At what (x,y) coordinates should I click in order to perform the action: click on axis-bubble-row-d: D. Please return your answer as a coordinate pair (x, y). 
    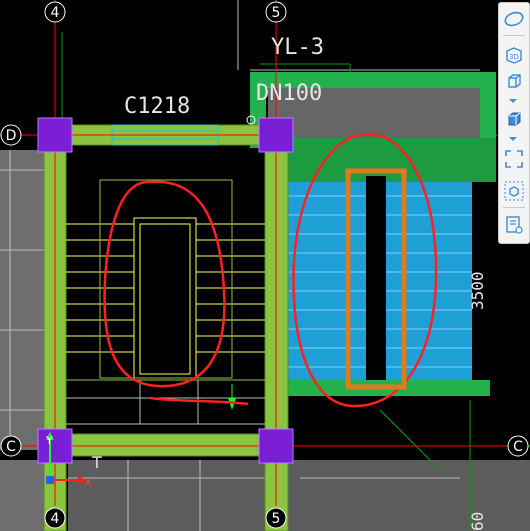
    Looking at the image, I should click on (11, 135).